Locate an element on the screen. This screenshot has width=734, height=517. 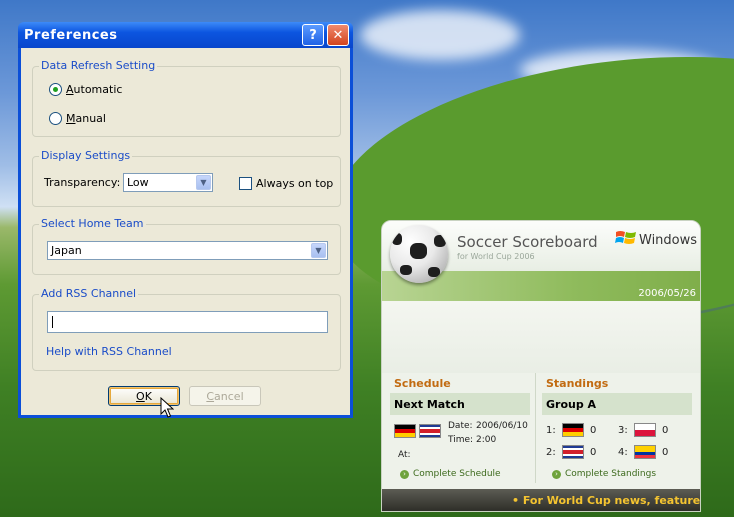
ok-label: OK is located at coordinates (144, 396).